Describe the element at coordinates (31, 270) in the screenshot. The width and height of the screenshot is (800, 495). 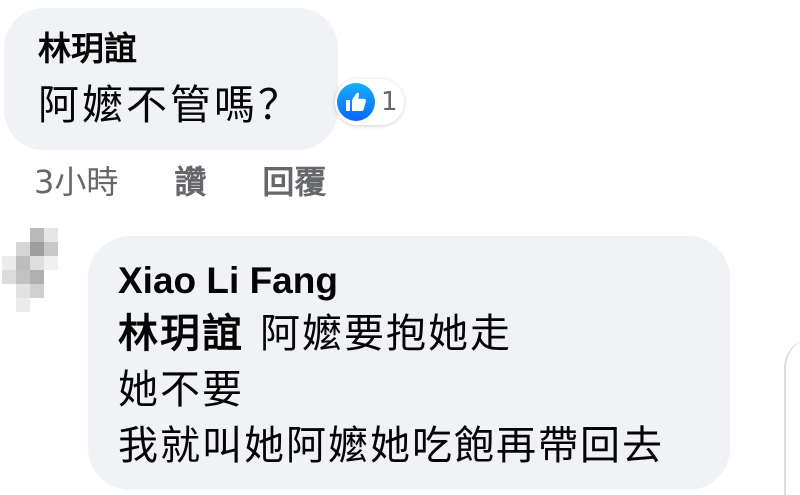
I see `avatar` at that location.